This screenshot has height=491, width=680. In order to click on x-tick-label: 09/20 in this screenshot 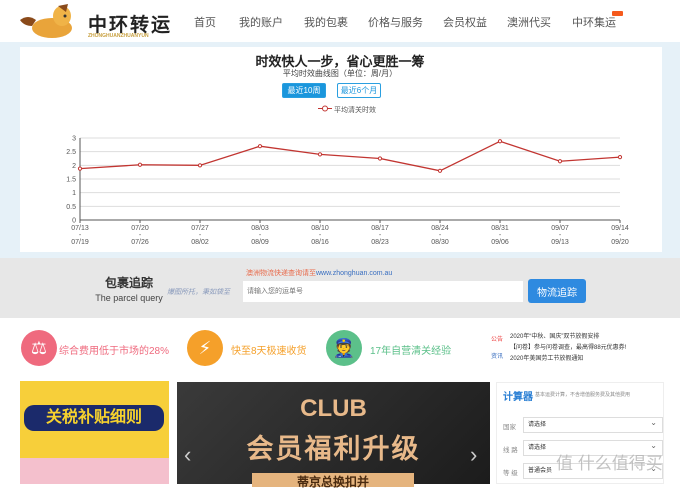, I will do `click(620, 242)`.